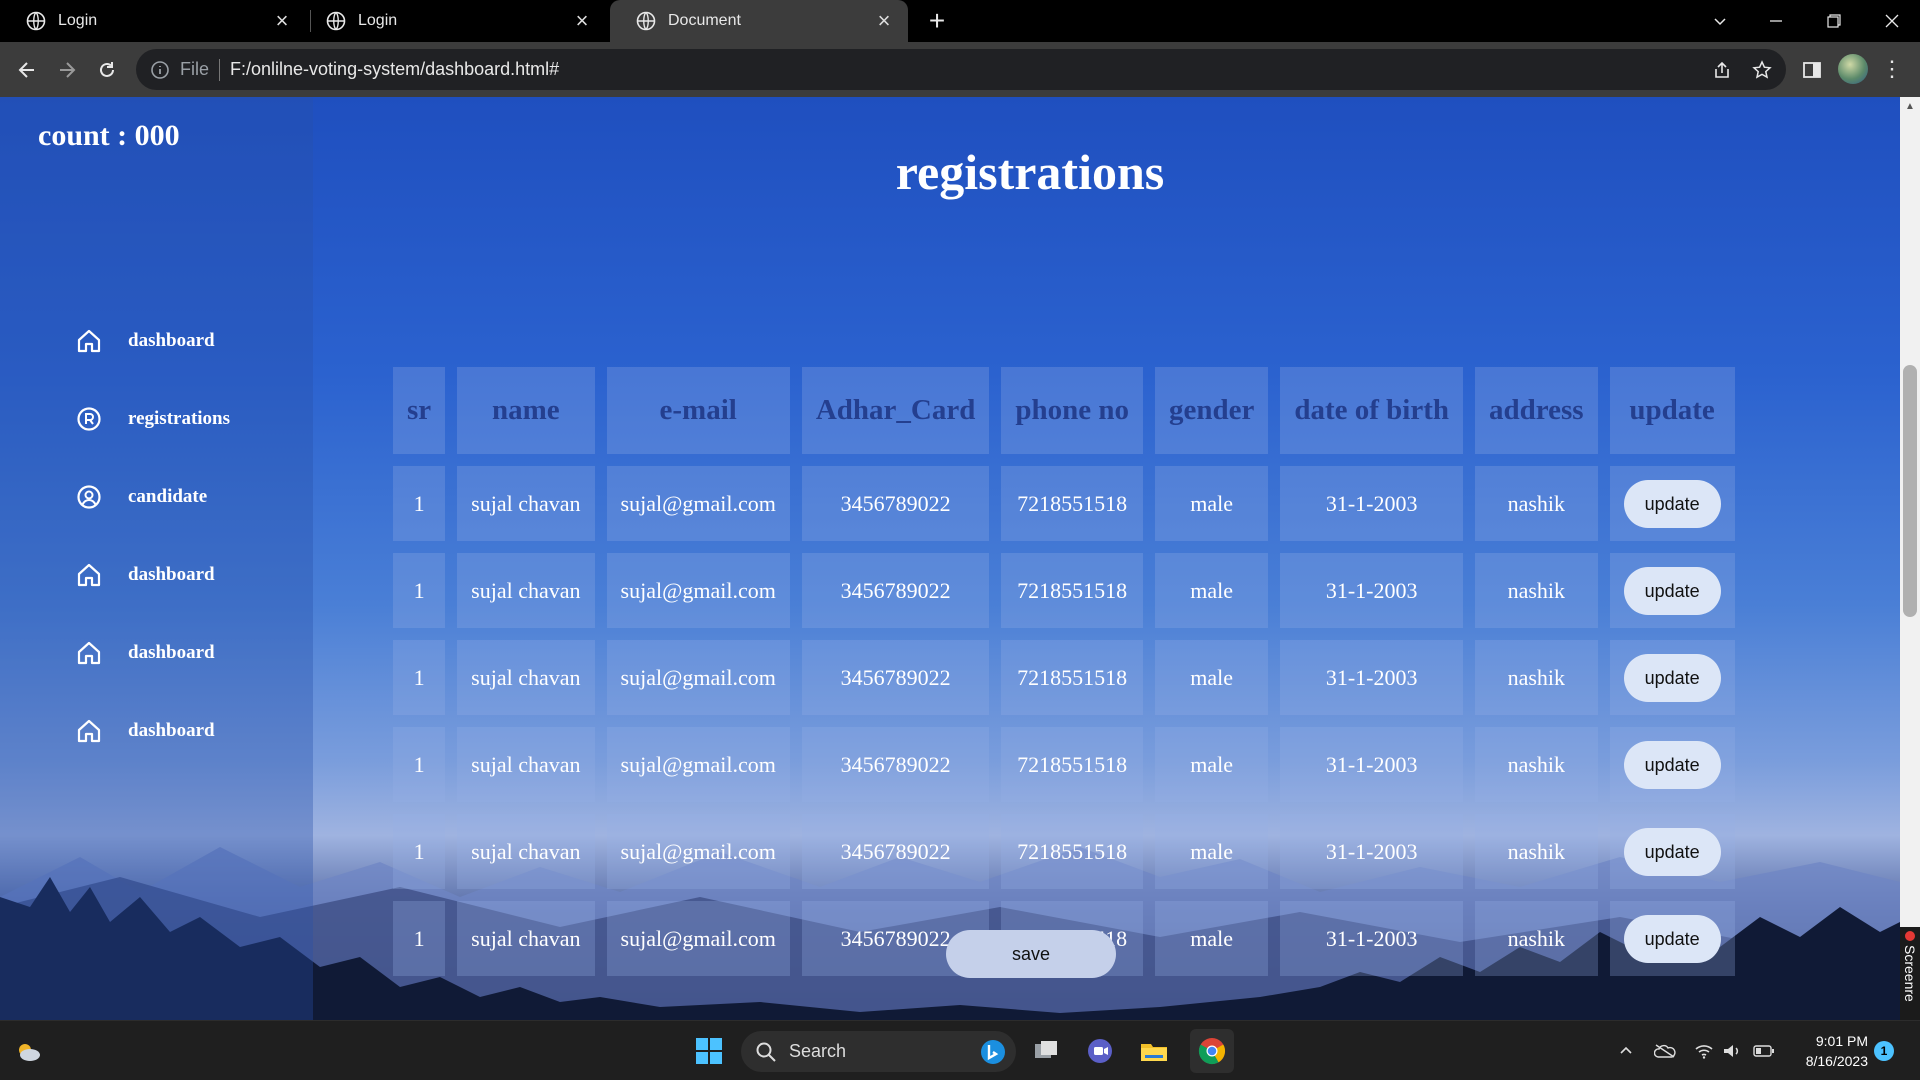 This screenshot has height=1080, width=1920. I want to click on windows-start-icon, so click(709, 1051).